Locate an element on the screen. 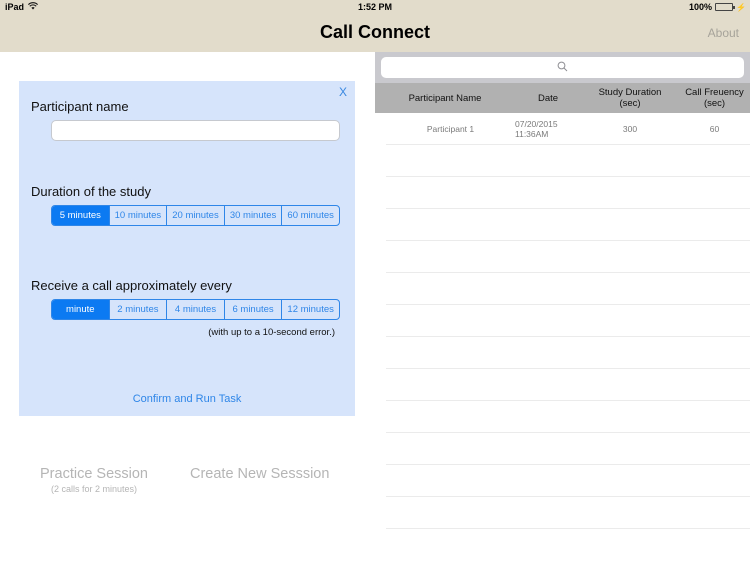 The width and height of the screenshot is (750, 563). create-new-session-button: Create New Sesssion is located at coordinates (259, 474).